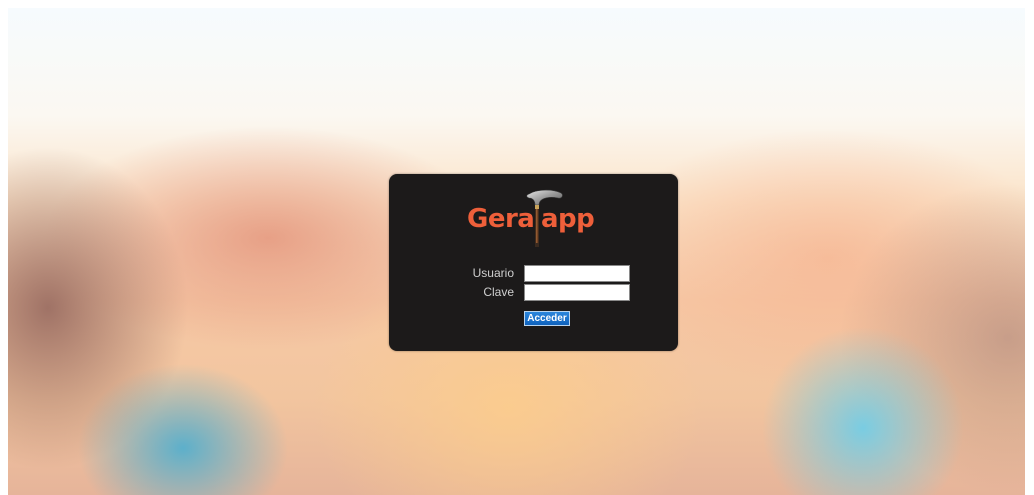 Image resolution: width=1034 pixels, height=495 pixels. I want to click on password-label: Clave, so click(498, 292).